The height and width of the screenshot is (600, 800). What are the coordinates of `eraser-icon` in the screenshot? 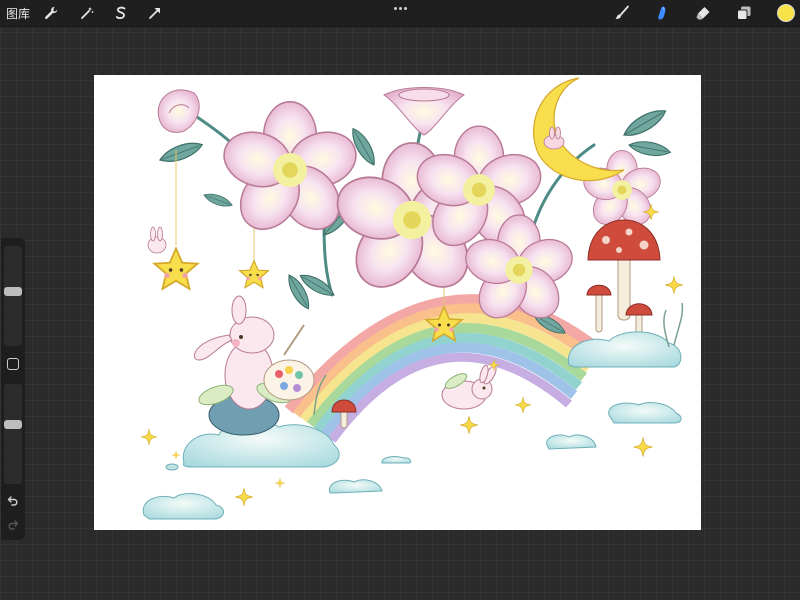 It's located at (703, 13).